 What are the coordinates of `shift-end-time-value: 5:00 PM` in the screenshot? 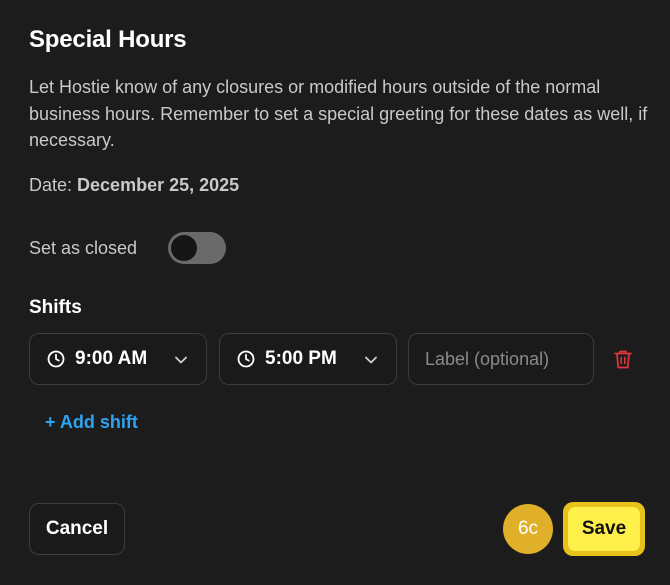 It's located at (301, 358).